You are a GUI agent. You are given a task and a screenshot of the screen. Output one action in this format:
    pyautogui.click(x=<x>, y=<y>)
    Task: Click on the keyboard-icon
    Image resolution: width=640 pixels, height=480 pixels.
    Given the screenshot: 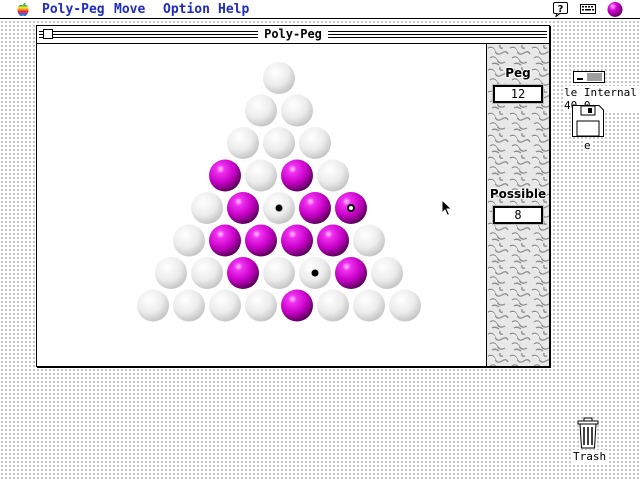 What is the action you would take?
    pyautogui.click(x=588, y=9)
    